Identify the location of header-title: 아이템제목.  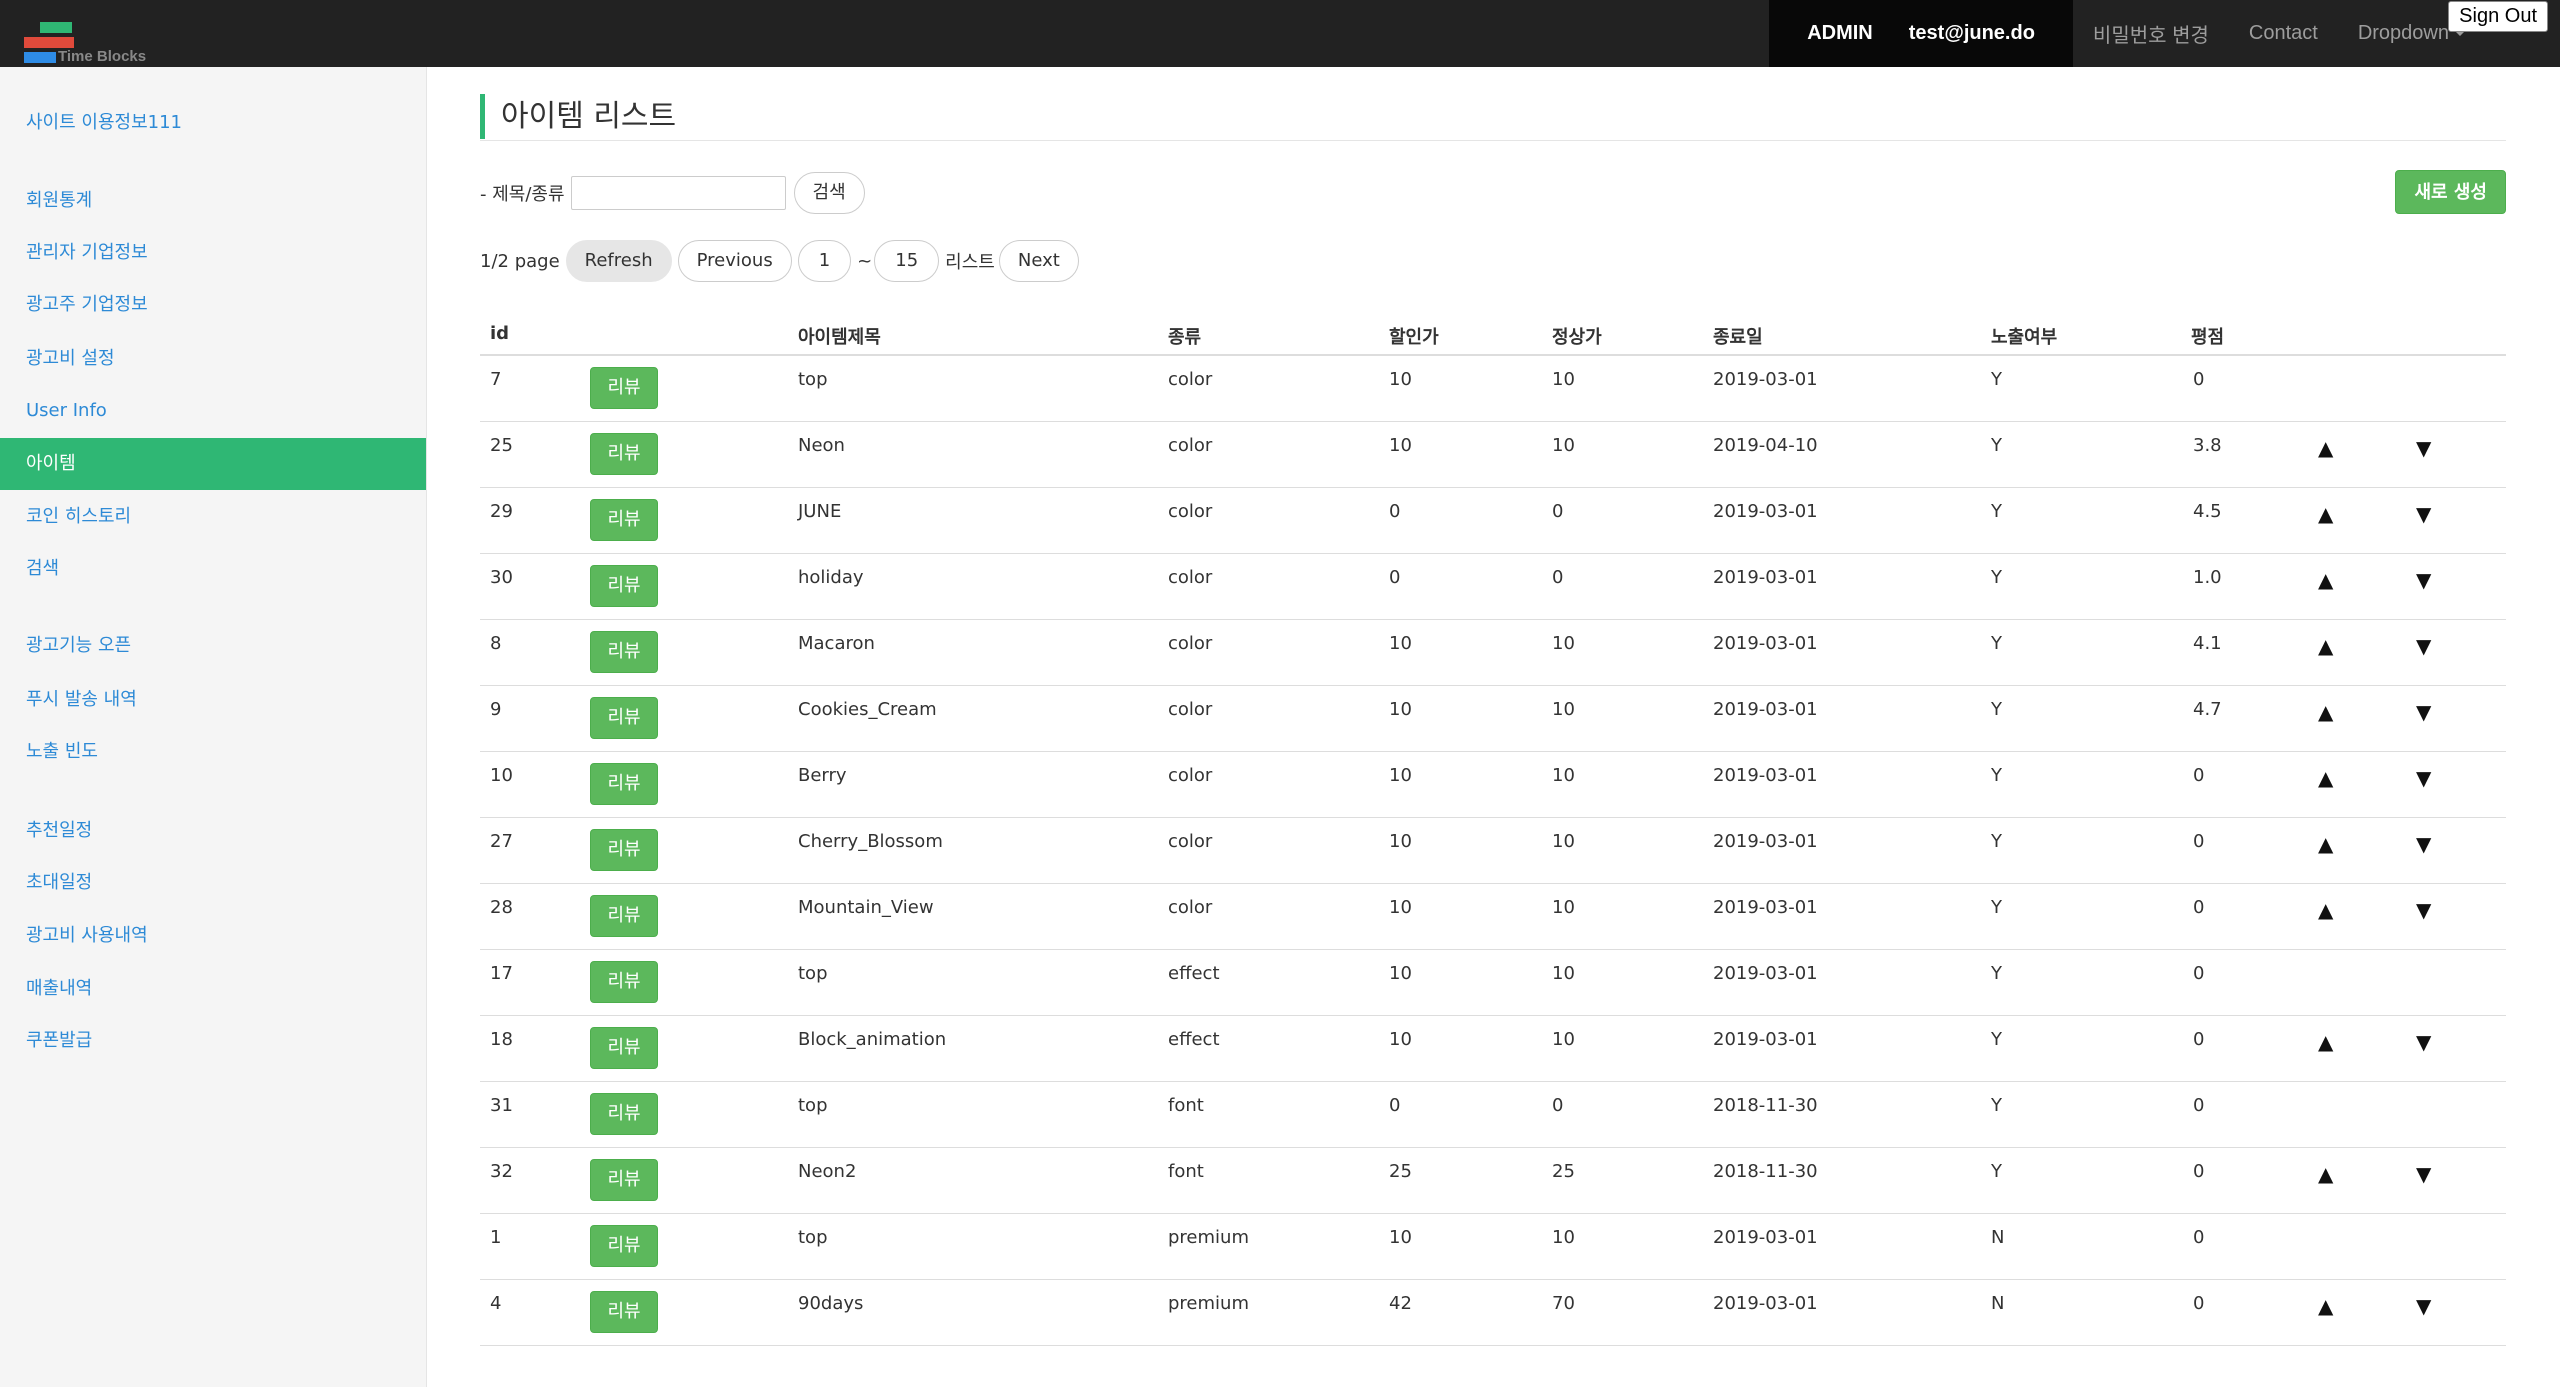
(839, 336).